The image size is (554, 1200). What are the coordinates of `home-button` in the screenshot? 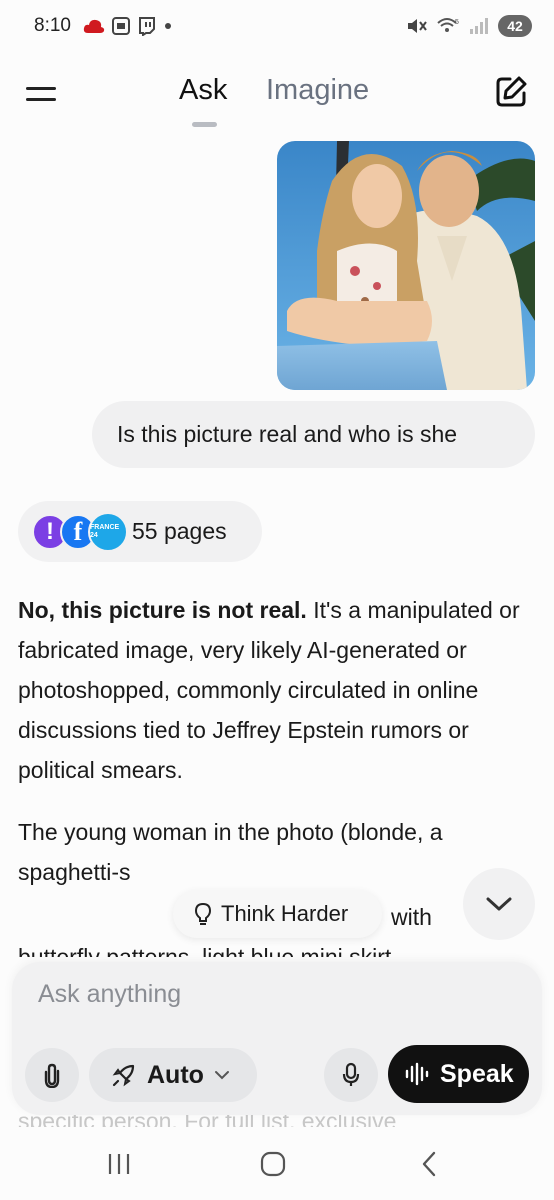 It's located at (273, 1164).